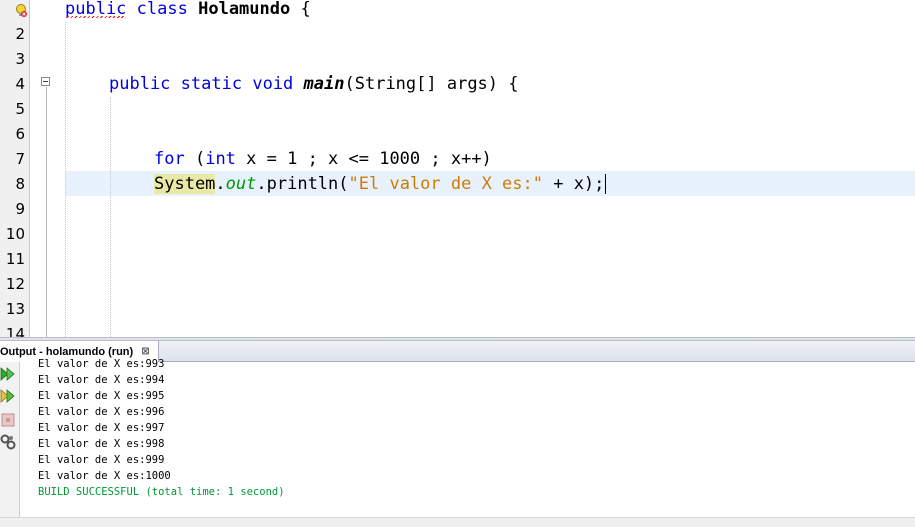 The height and width of the screenshot is (527, 915). What do you see at coordinates (20, 59) in the screenshot?
I see `line-number: 3` at bounding box center [20, 59].